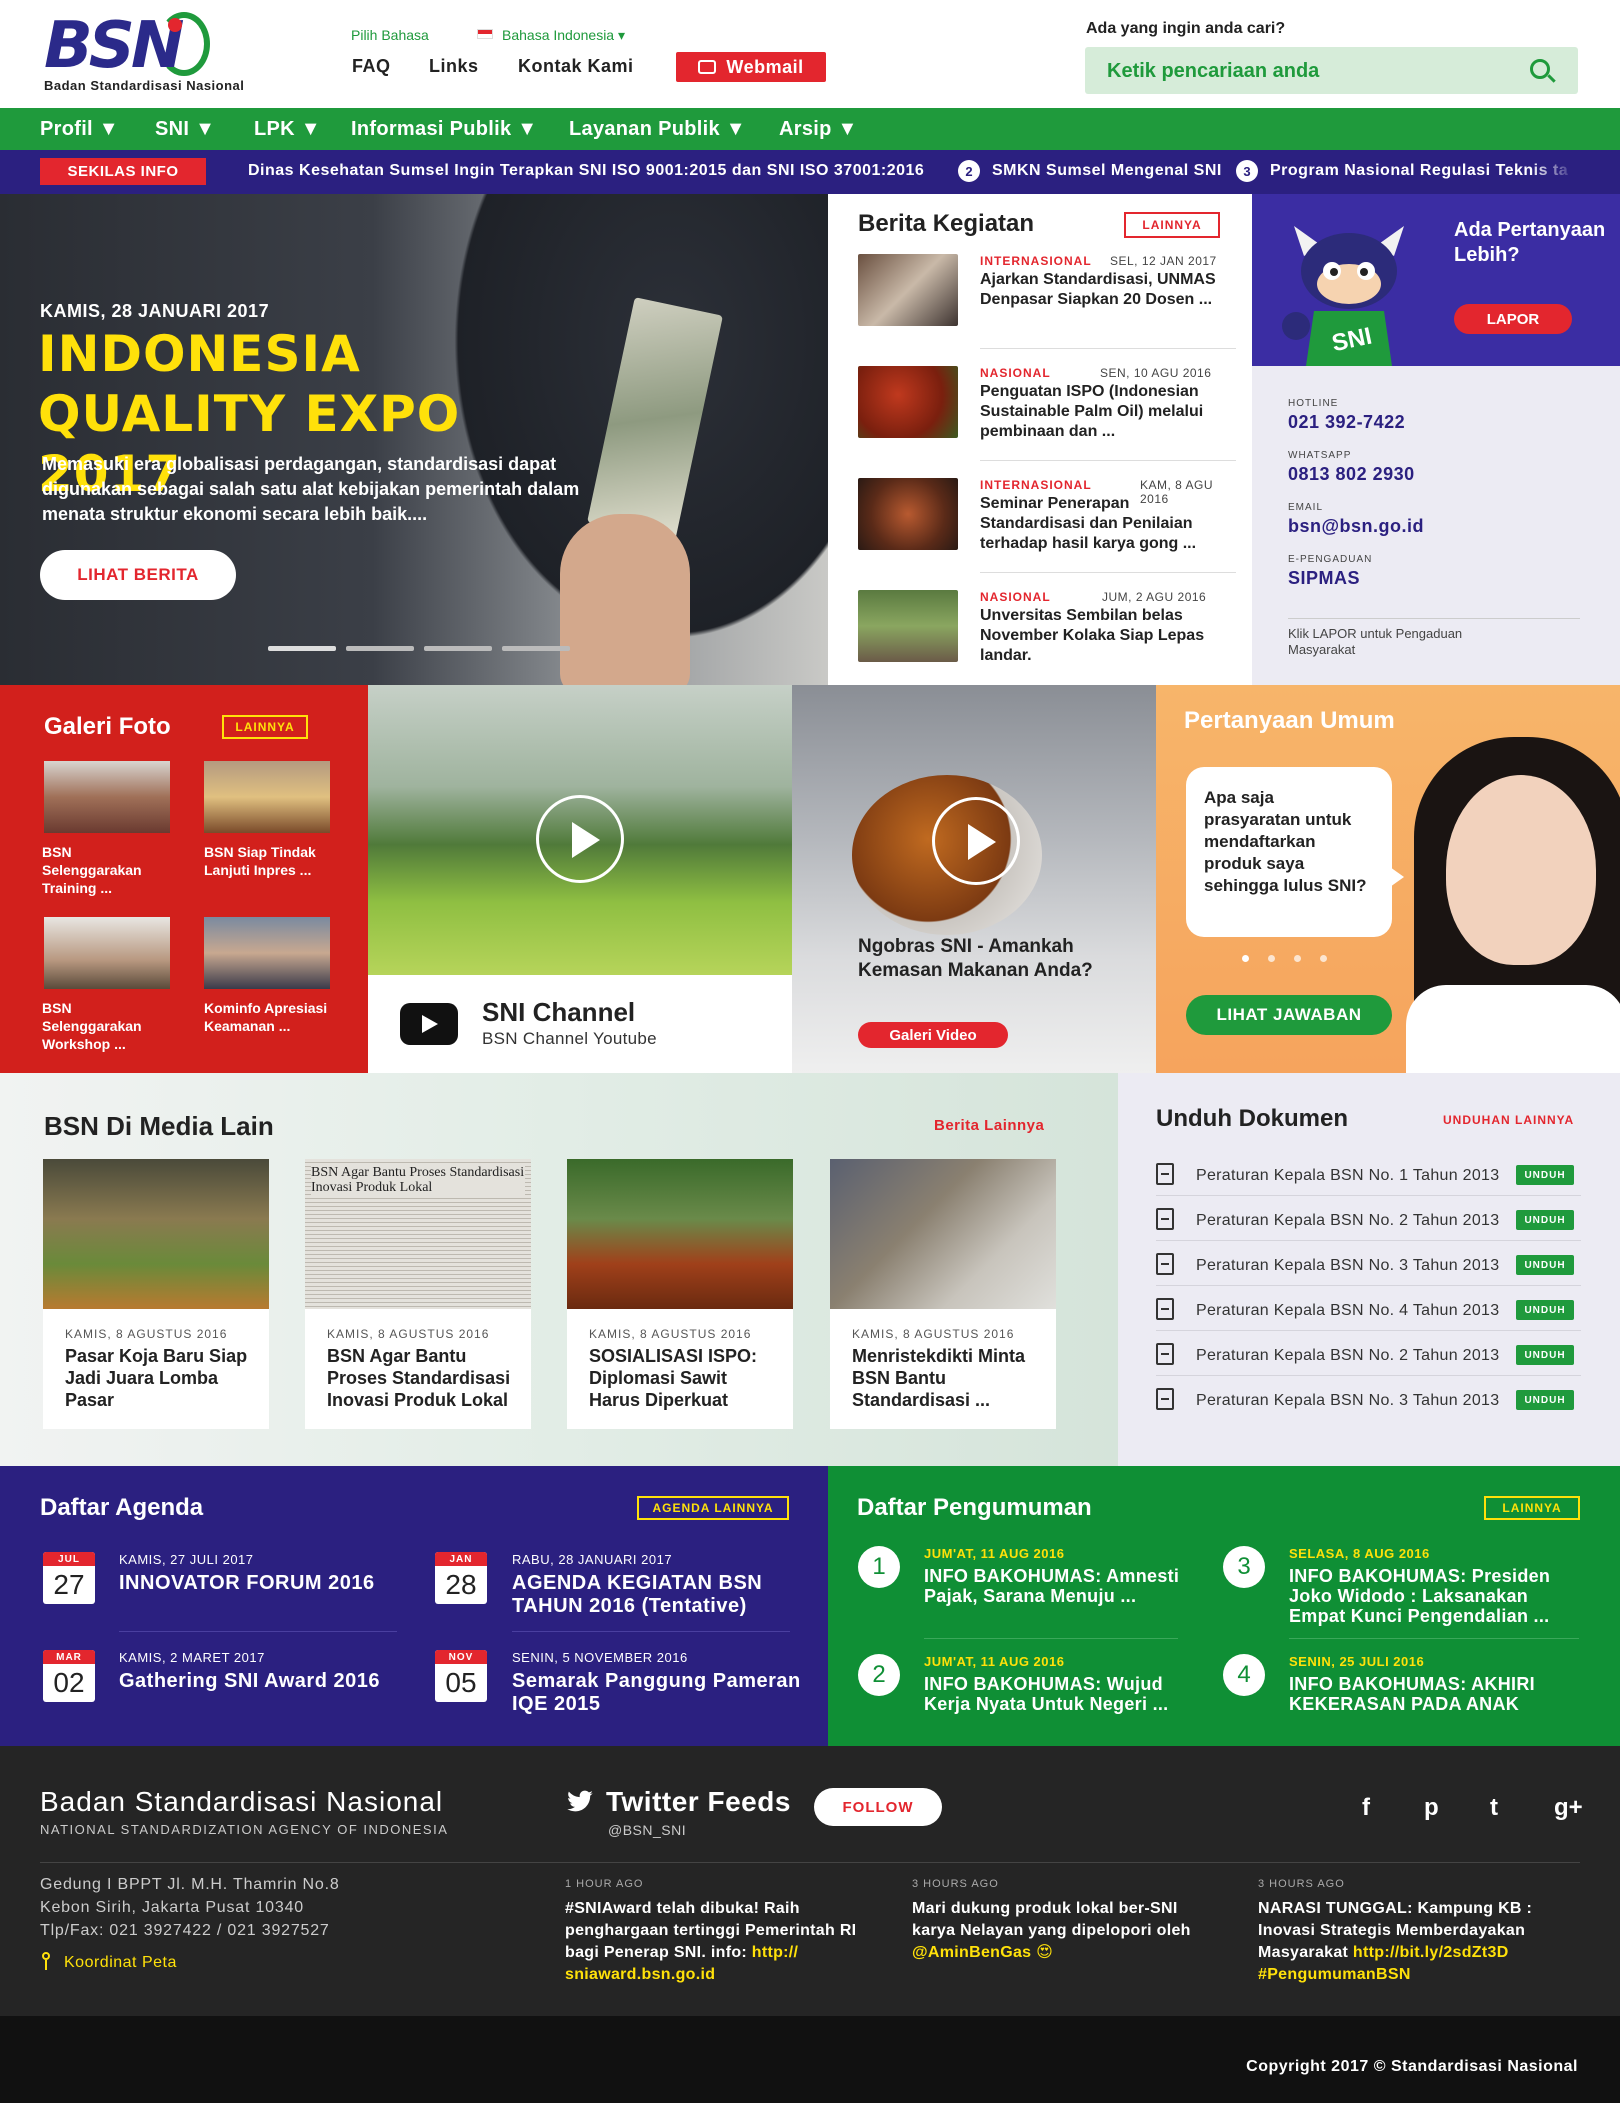  I want to click on agenda-item-title: Gathering SNI Award 2016, so click(264, 1681).